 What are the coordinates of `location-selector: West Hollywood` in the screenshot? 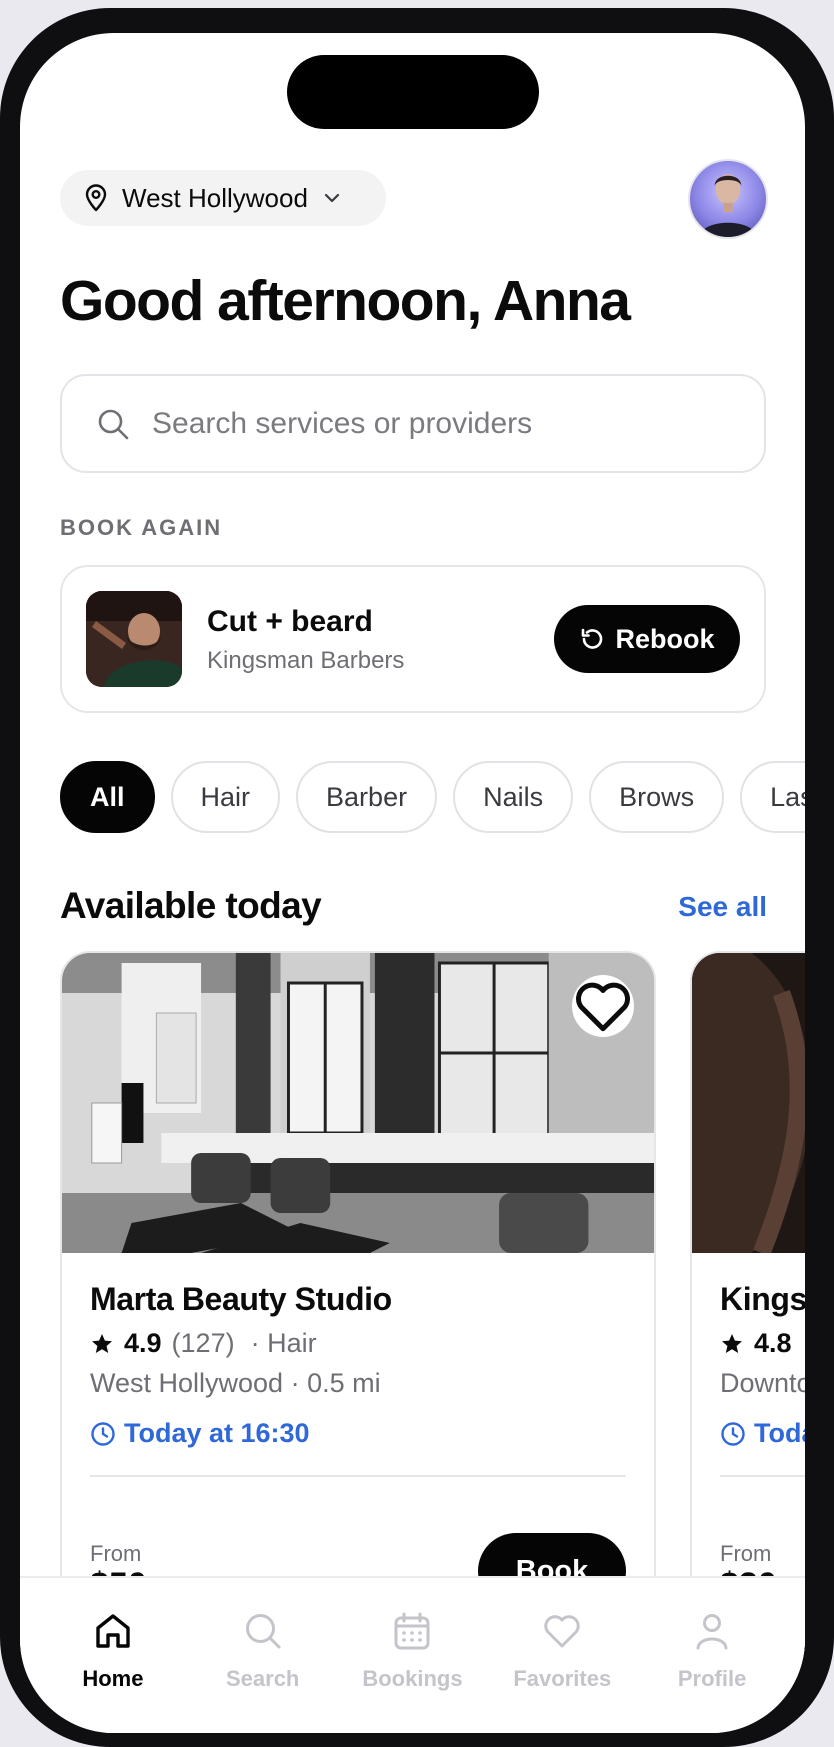 It's located at (223, 198).